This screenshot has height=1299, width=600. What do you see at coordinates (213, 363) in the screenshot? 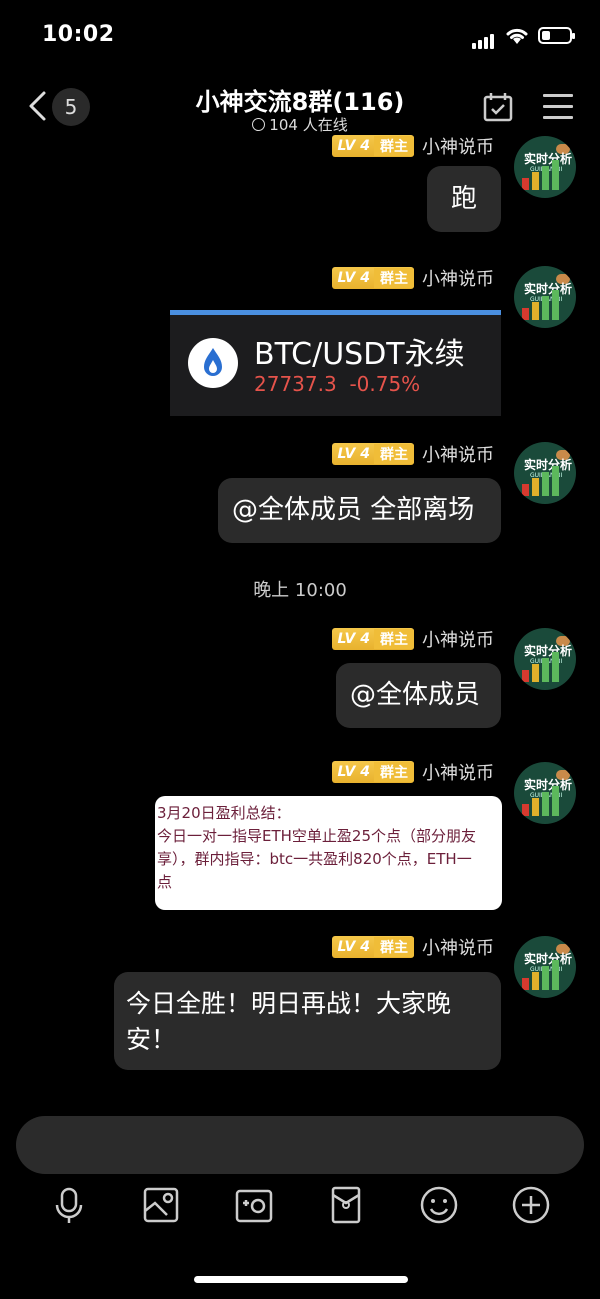
I see `exchange-logo-icon` at bounding box center [213, 363].